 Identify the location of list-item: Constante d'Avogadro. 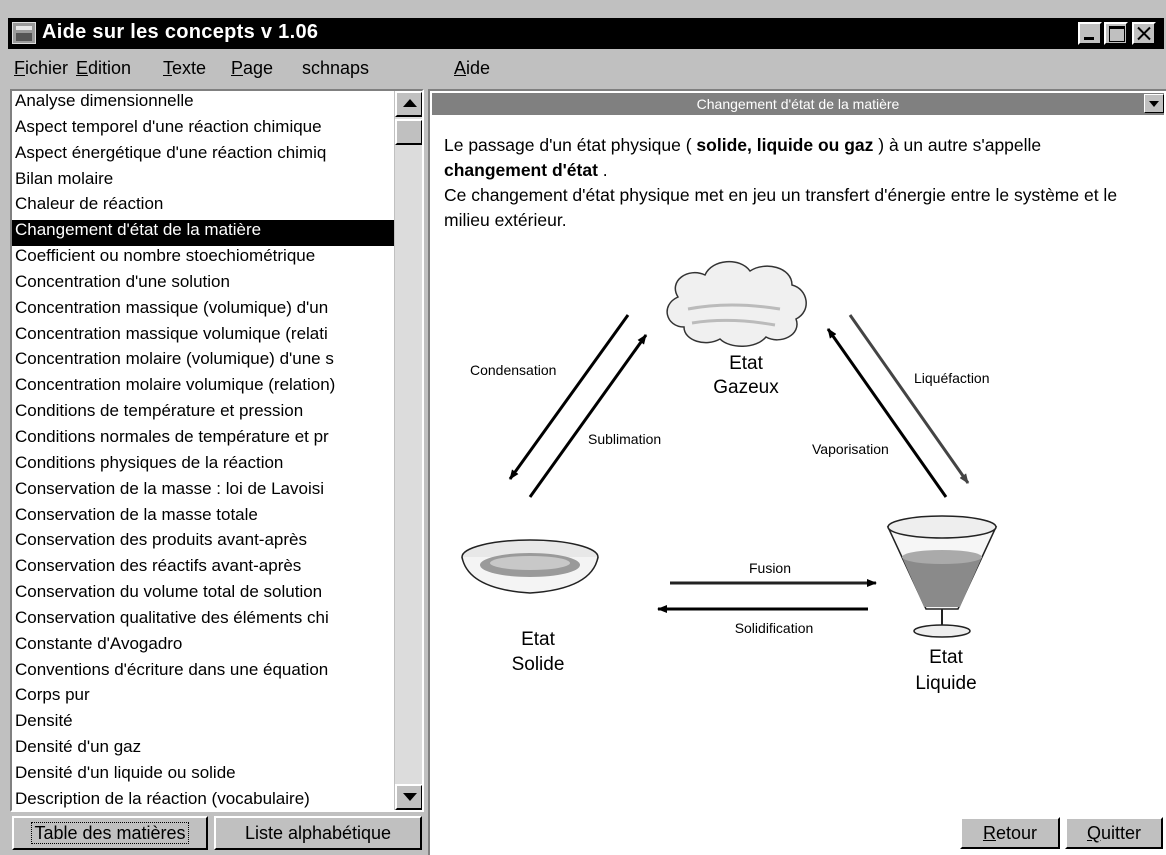
(203, 647).